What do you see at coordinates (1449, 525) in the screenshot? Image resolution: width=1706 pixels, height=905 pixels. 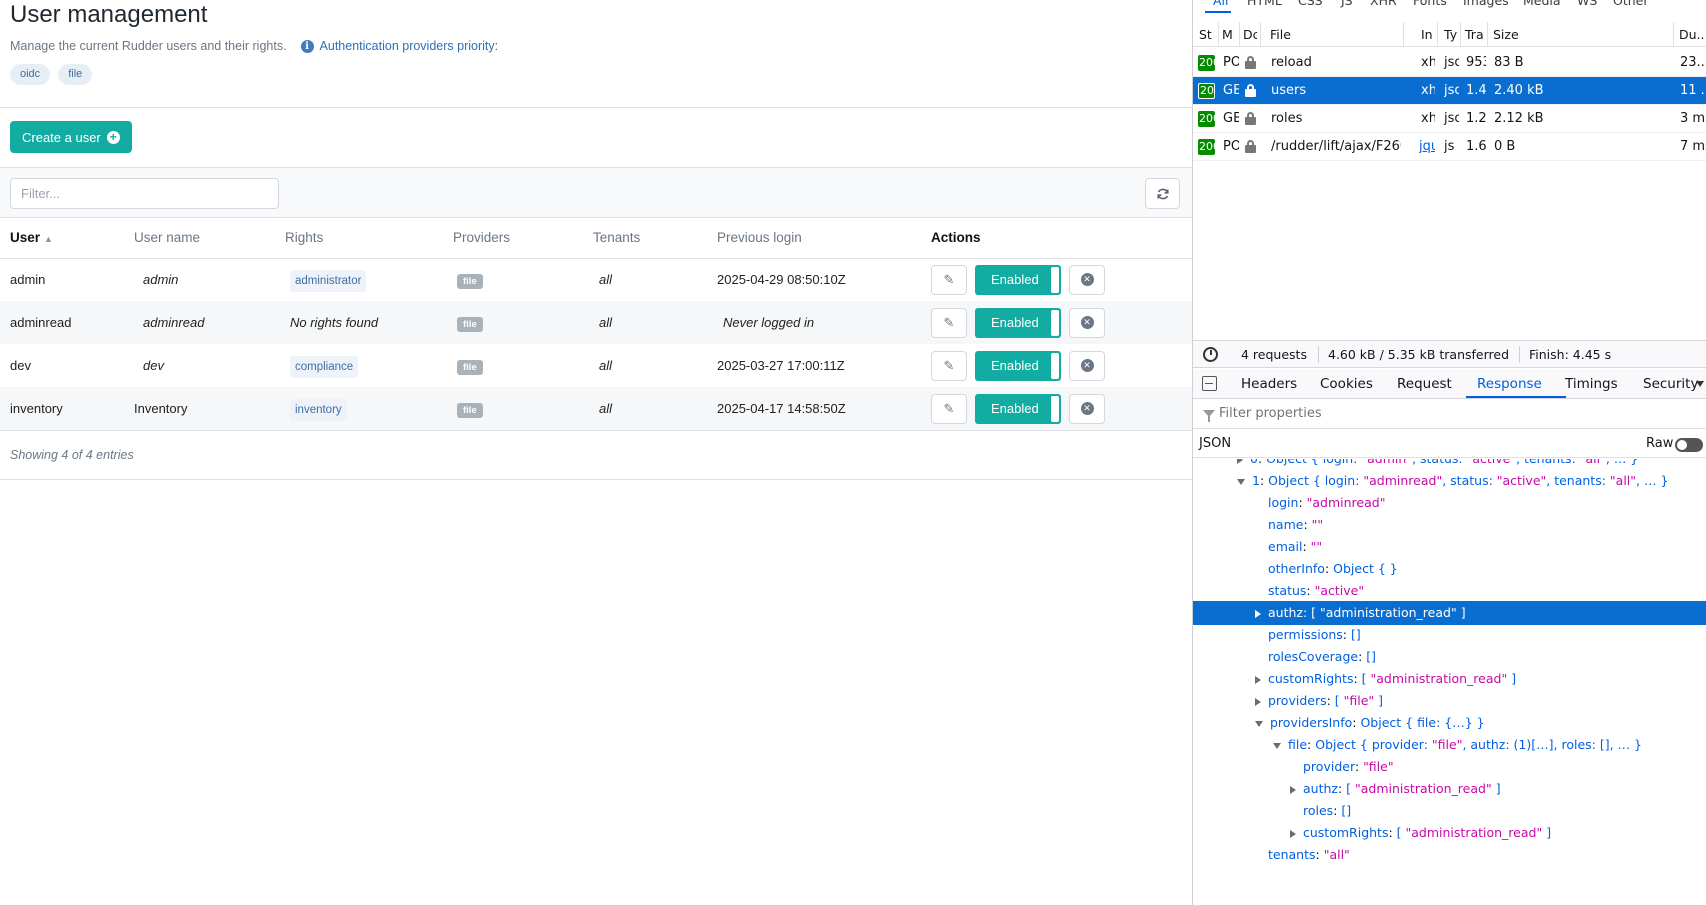 I see `json-tree-row: name: ""` at bounding box center [1449, 525].